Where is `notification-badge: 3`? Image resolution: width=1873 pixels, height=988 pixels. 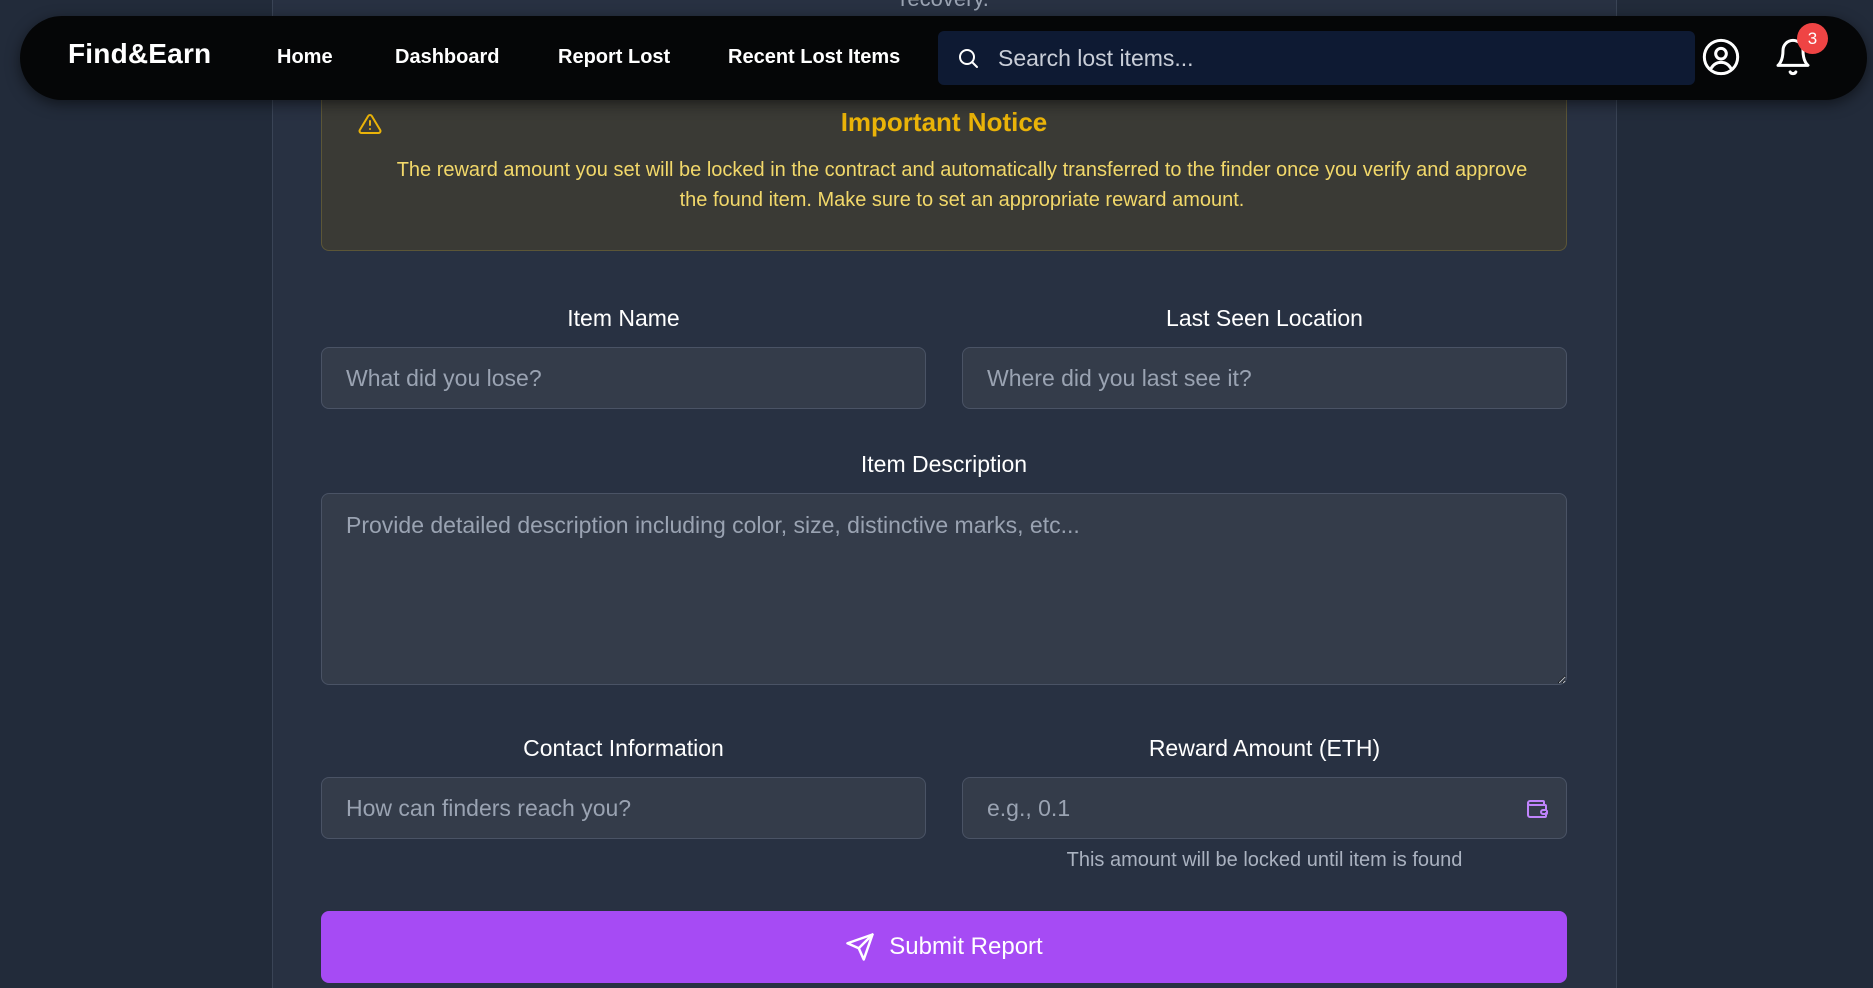
notification-badge: 3 is located at coordinates (1812, 38).